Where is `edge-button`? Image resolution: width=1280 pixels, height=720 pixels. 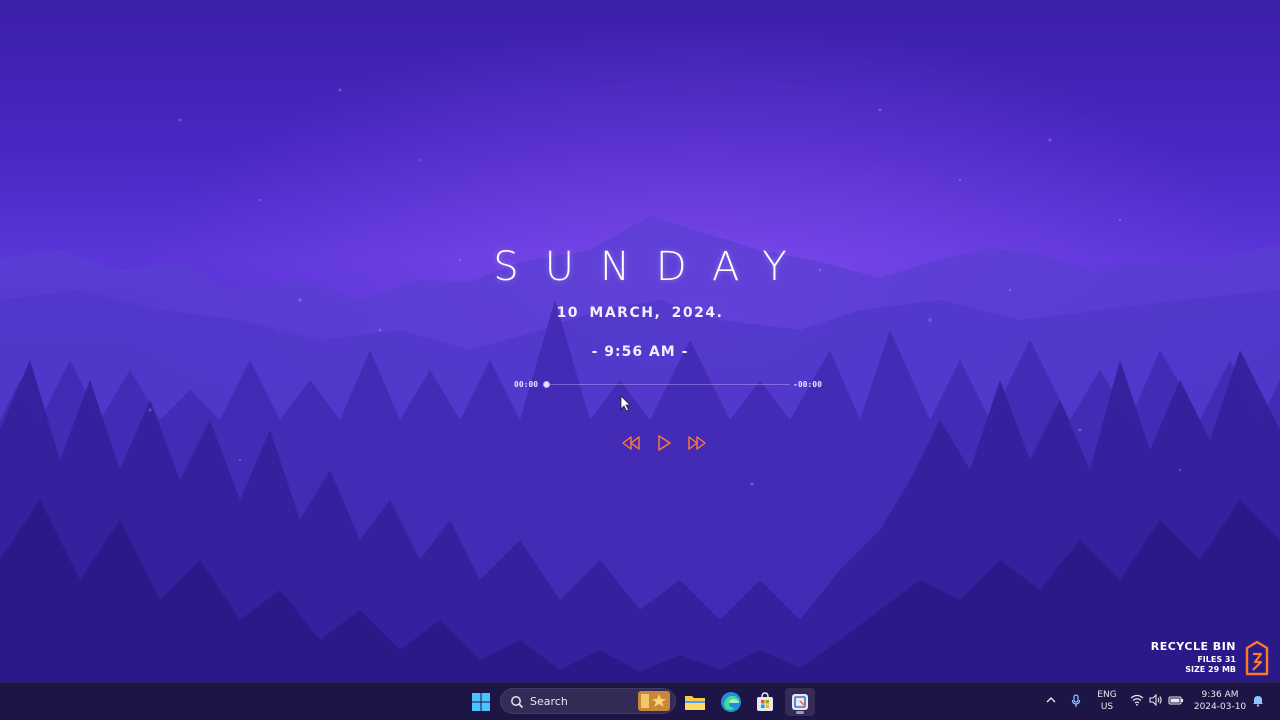
edge-button is located at coordinates (731, 702).